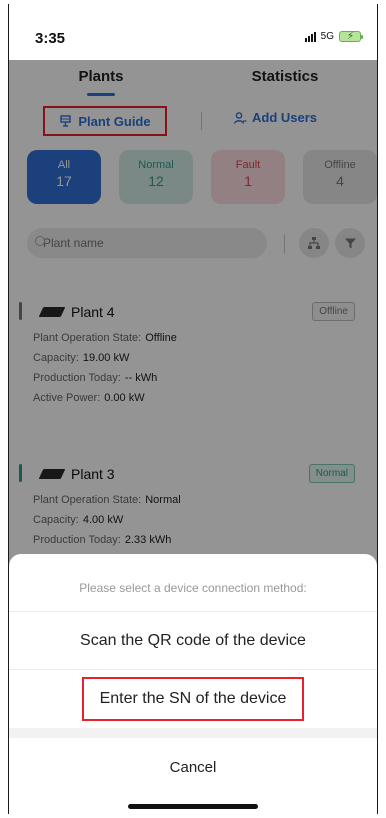 The height and width of the screenshot is (818, 386). I want to click on cancel-button: Cancel, so click(193, 767).